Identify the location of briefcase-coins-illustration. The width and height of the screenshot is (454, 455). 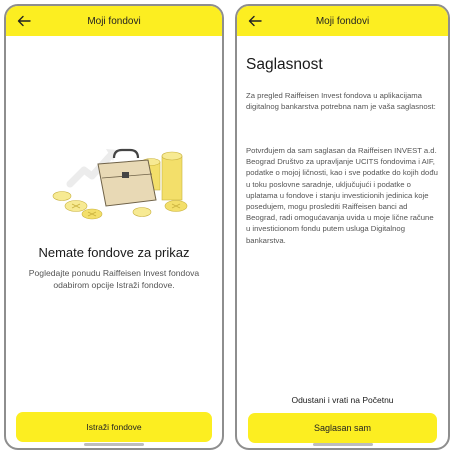
(120, 184).